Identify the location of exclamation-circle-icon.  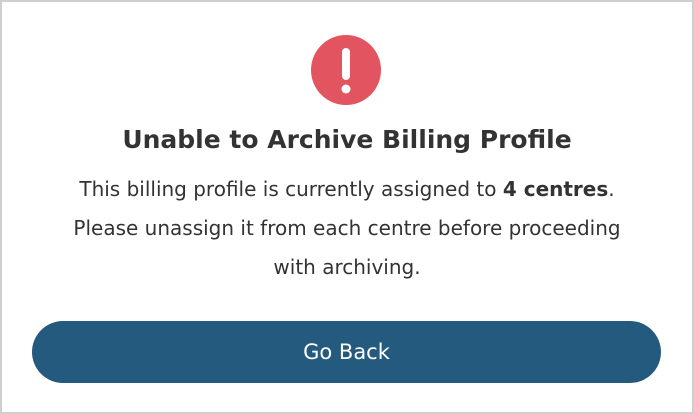
(346, 70).